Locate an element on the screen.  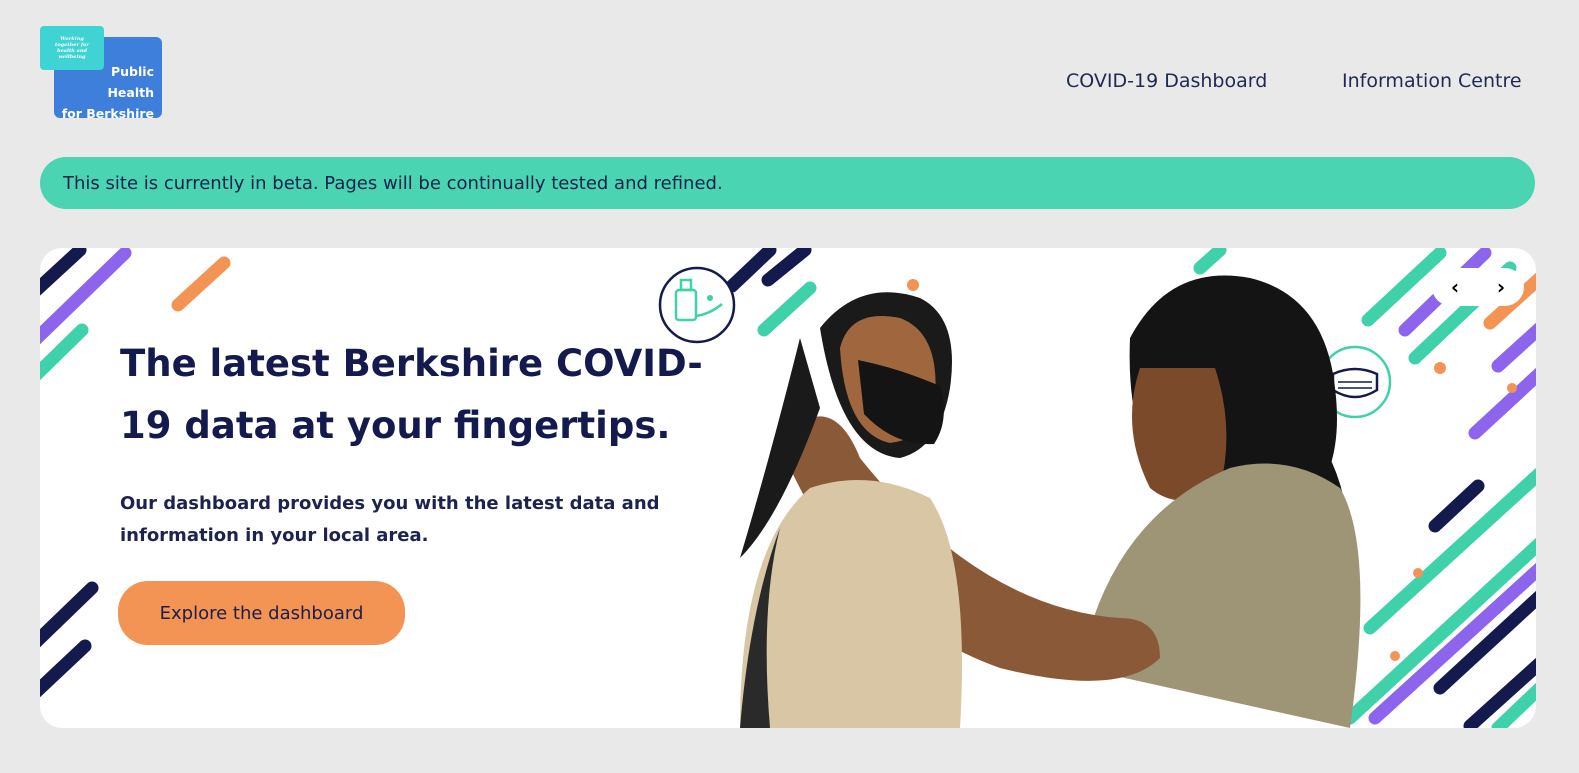
logo-name: Public Health for Berkshire is located at coordinates (107, 92).